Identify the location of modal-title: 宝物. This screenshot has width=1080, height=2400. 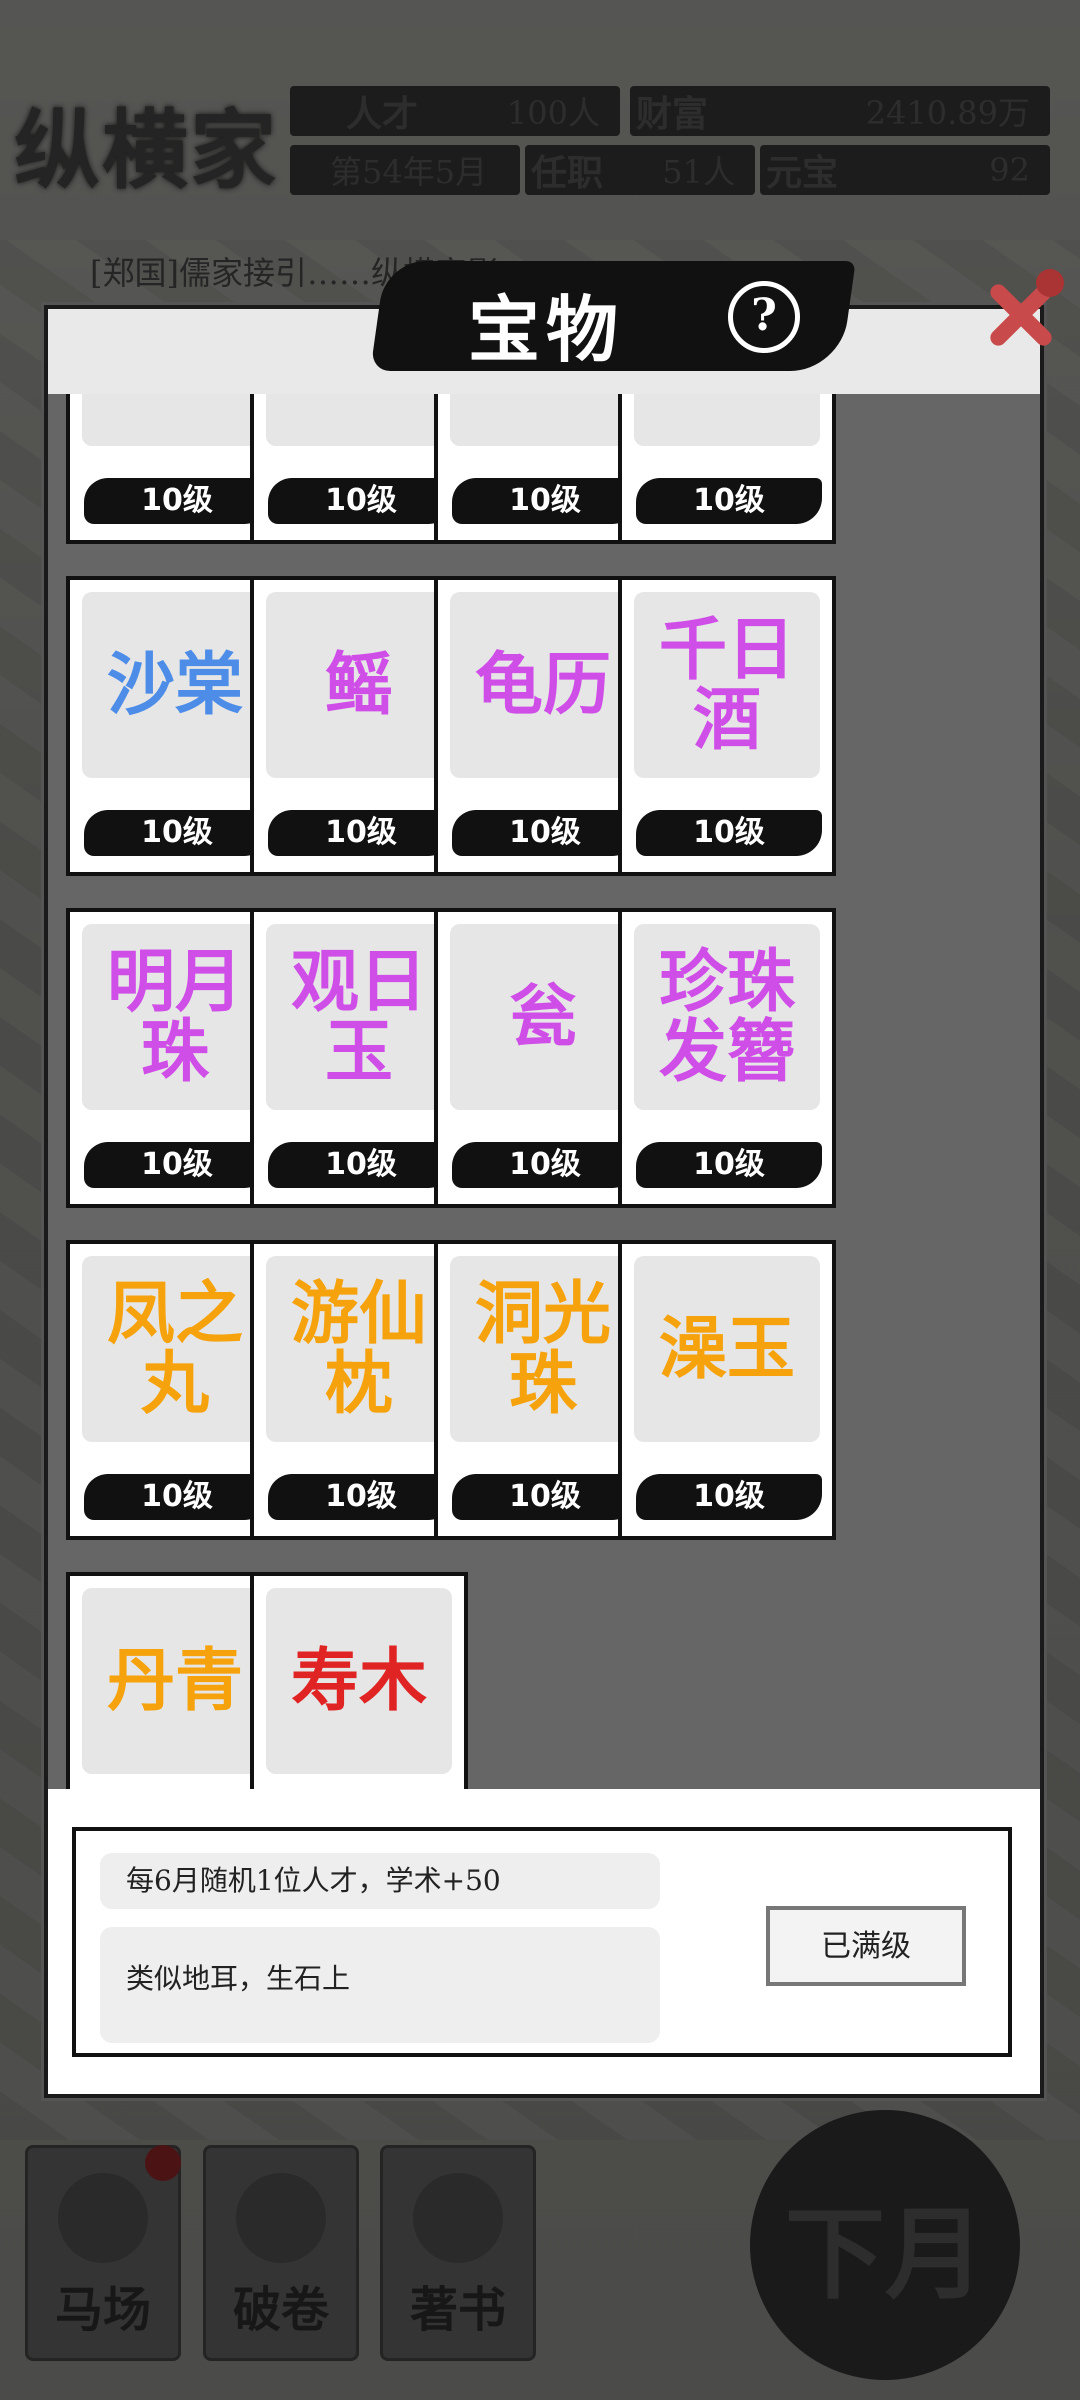
(546, 329).